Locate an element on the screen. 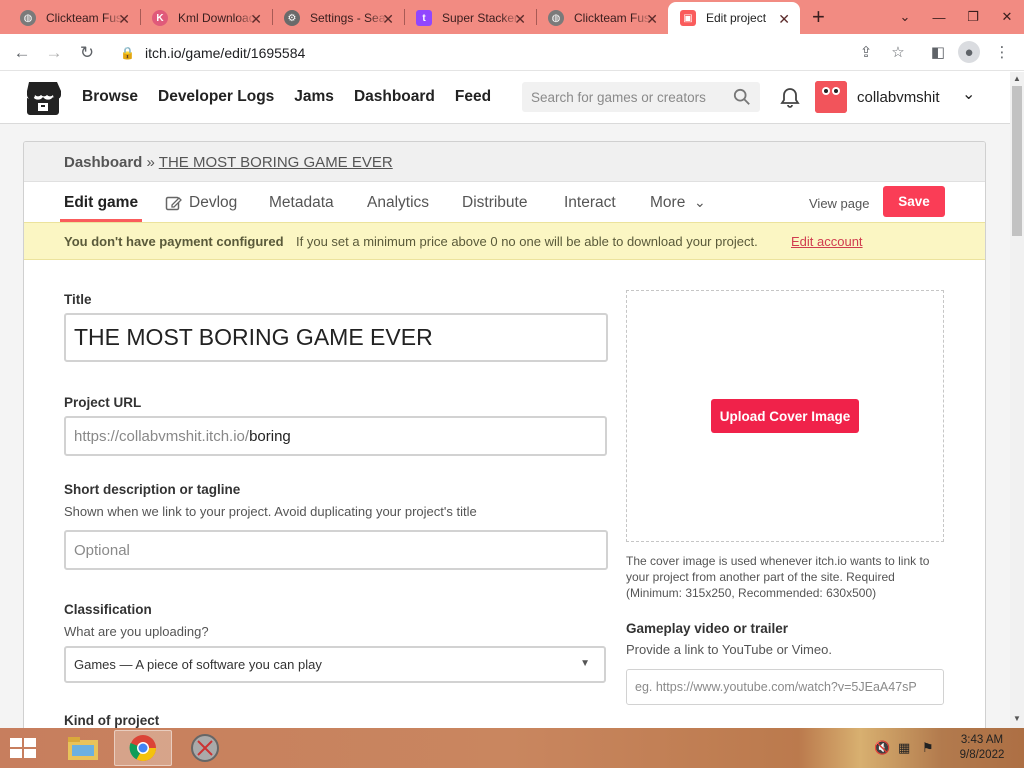  nav-dashboard: Dashboard is located at coordinates (394, 97).